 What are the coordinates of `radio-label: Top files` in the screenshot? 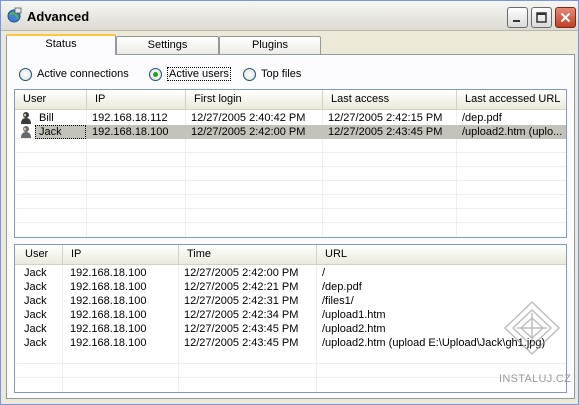 It's located at (281, 74).